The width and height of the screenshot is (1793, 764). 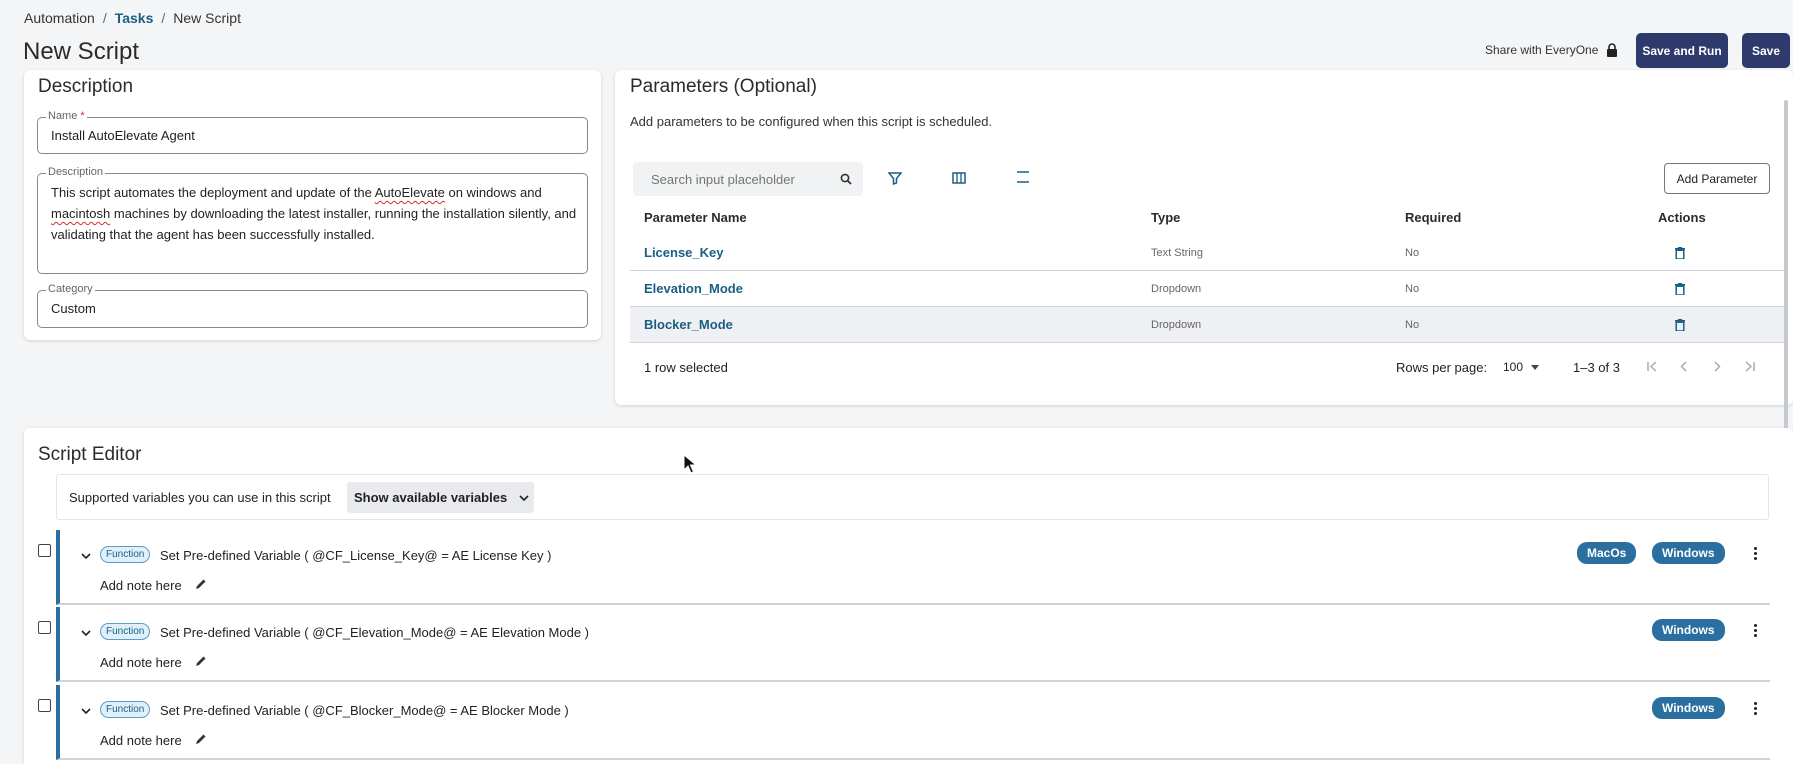 I want to click on description-title: Description, so click(x=86, y=86).